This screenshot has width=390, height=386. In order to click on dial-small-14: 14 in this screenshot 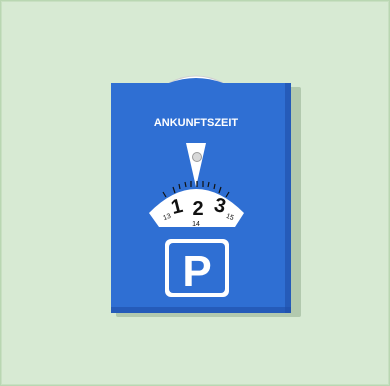, I will do `click(196, 224)`.